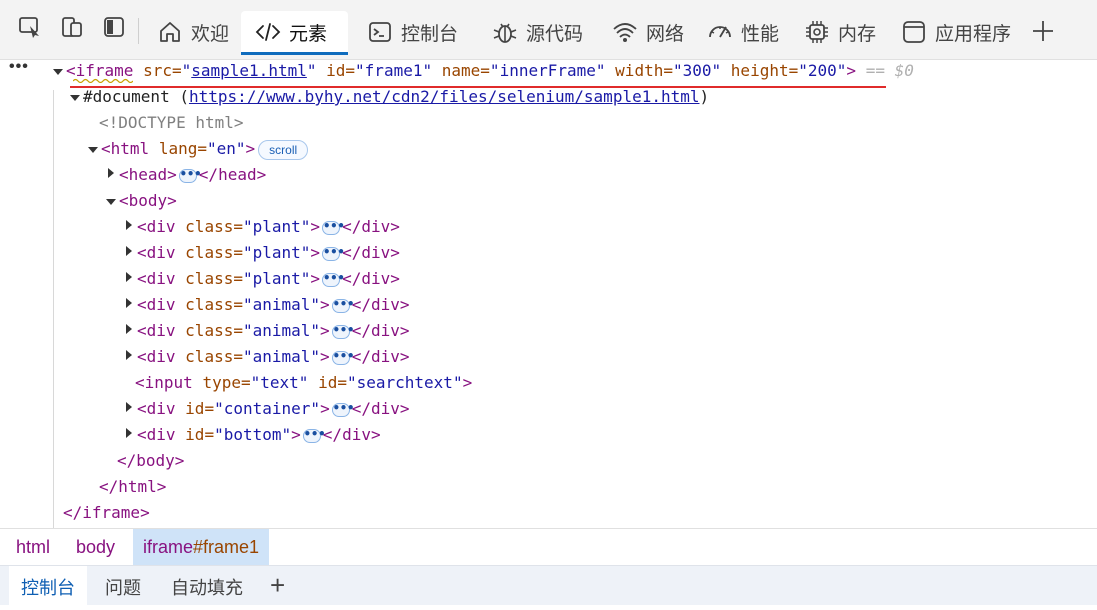 This screenshot has height=610, width=1097. Describe the element at coordinates (277, 585) in the screenshot. I see `add-drawer-tab-button: +` at that location.